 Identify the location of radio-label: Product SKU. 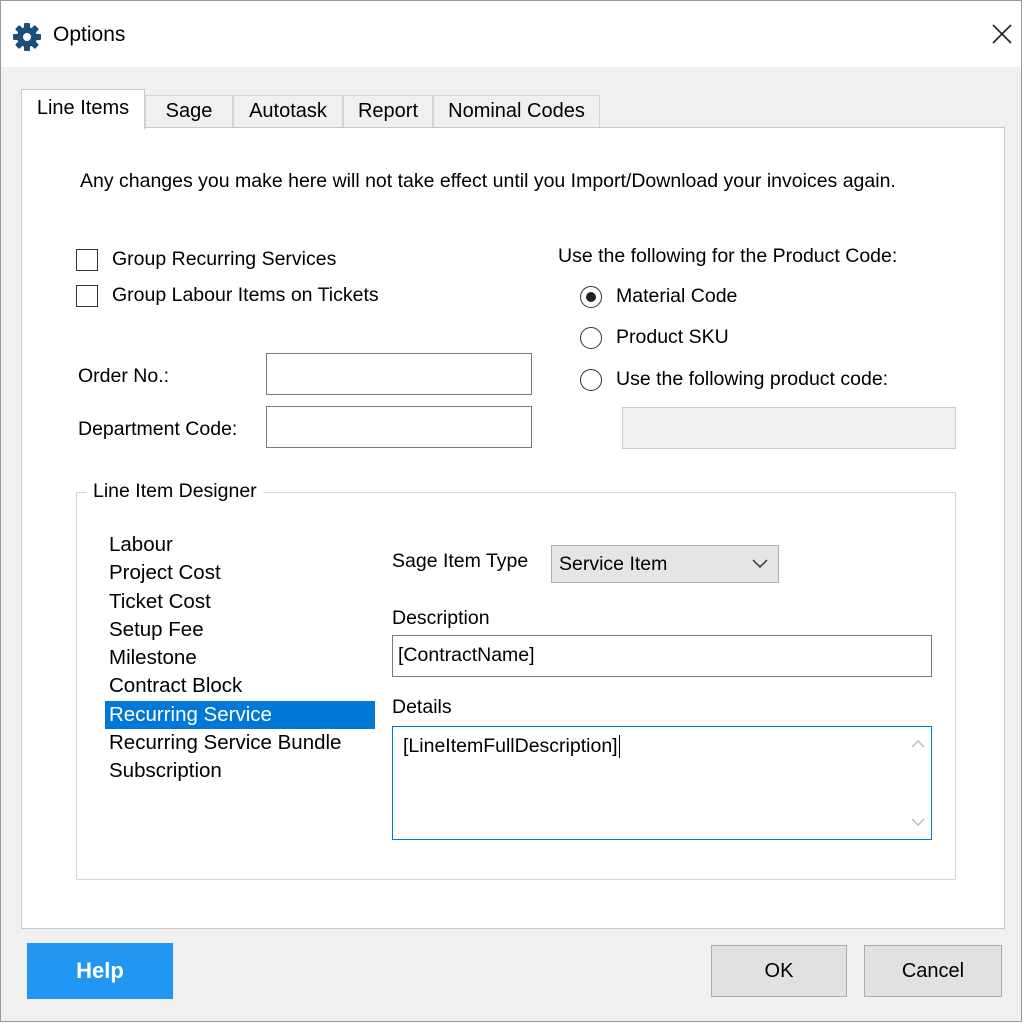
(672, 337).